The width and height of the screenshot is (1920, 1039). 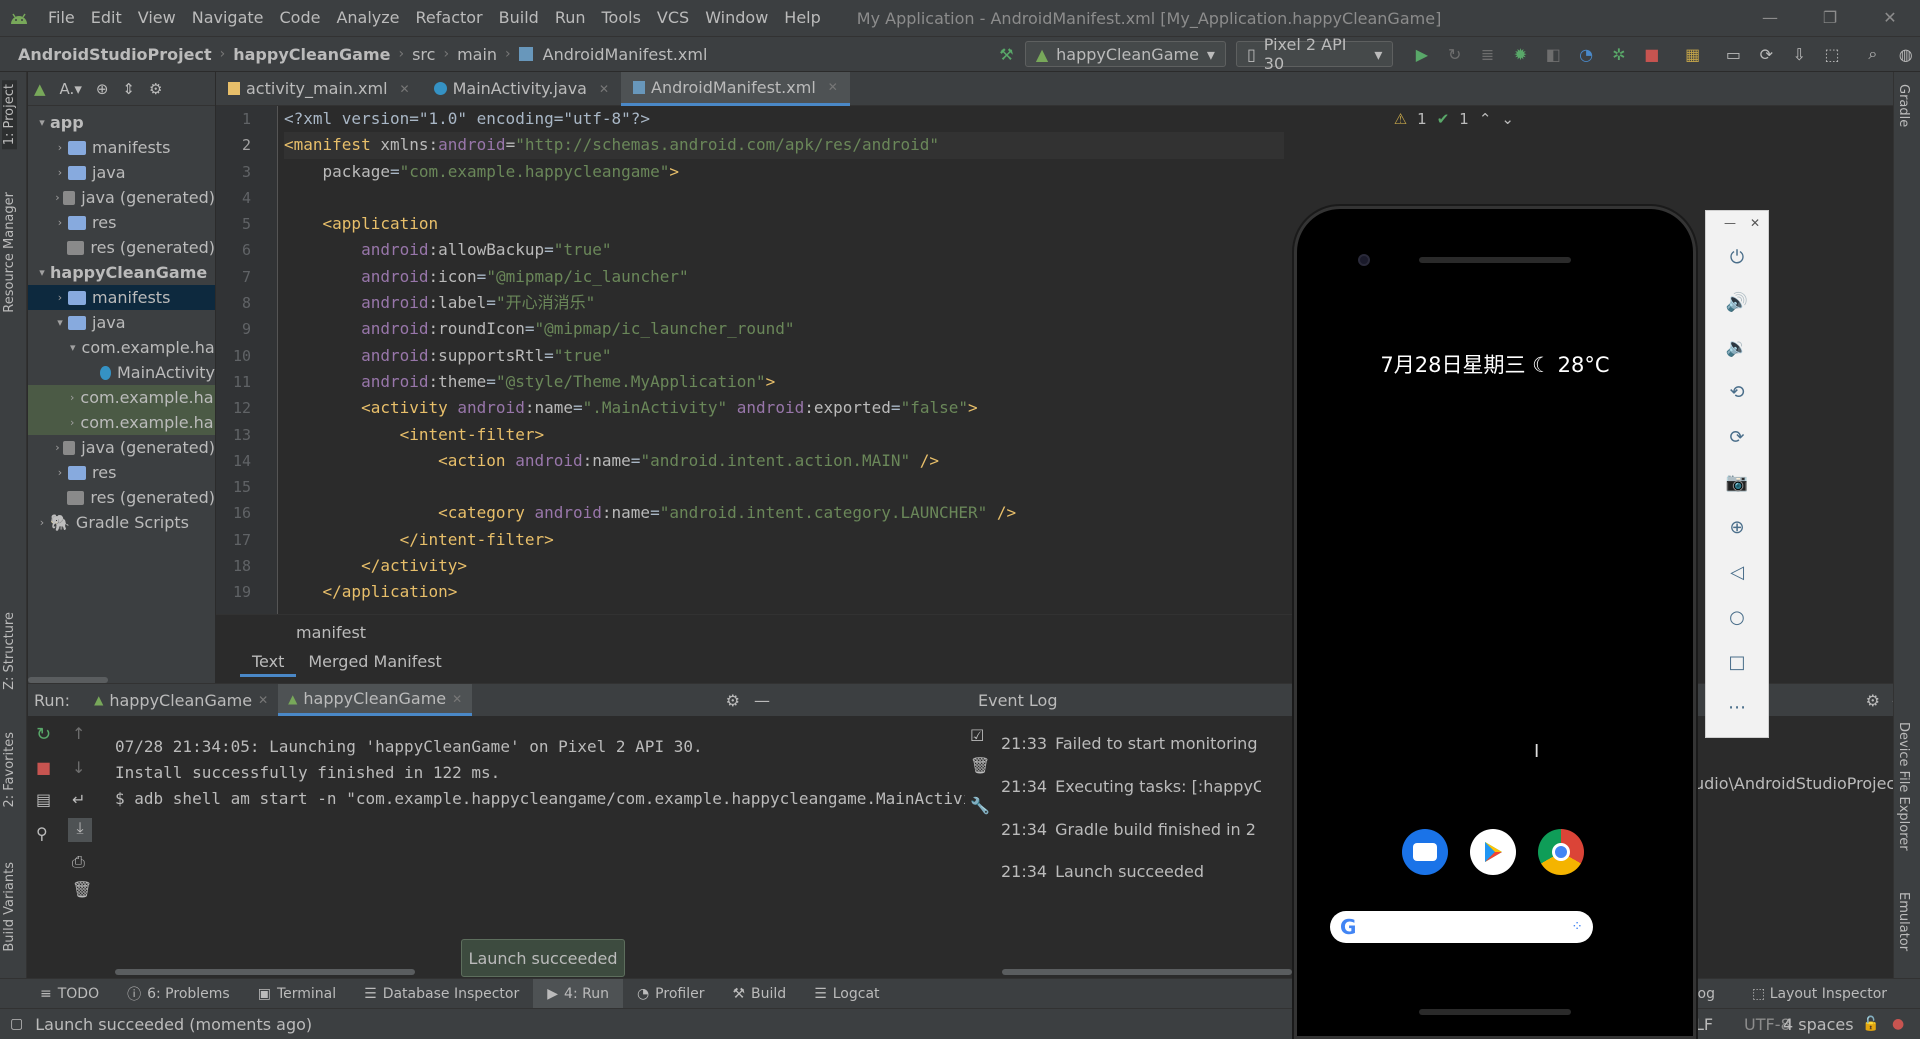 I want to click on wrench-icon: 🔧, so click(x=980, y=805).